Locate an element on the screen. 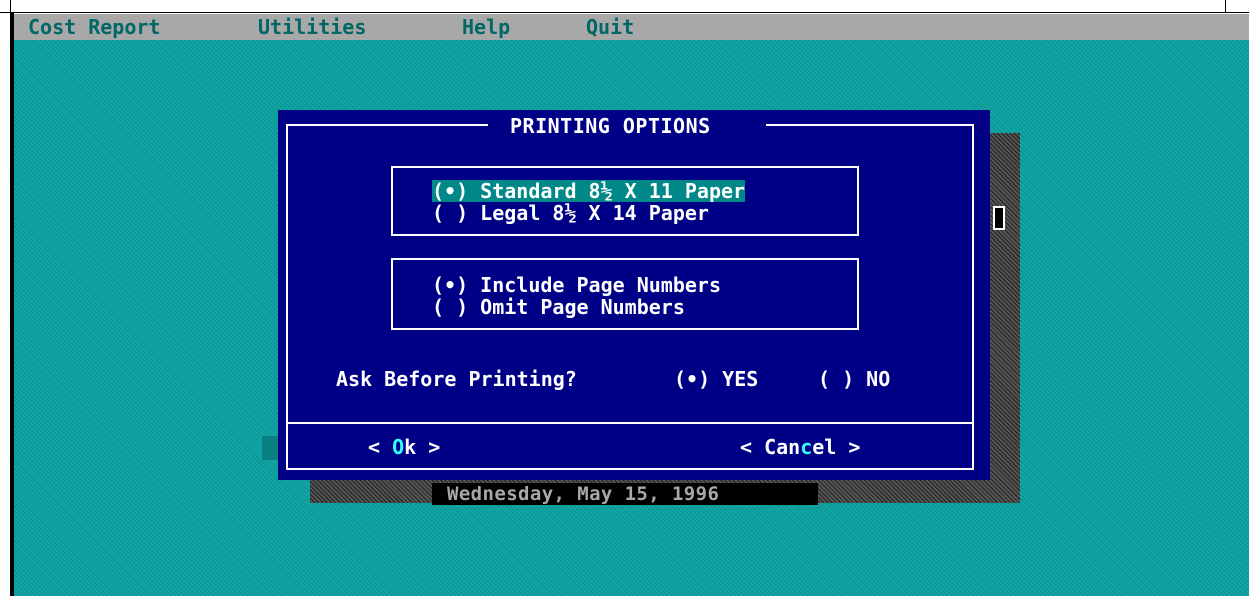 The image size is (1249, 596). radio-ask-yes: (•) YES is located at coordinates (716, 379).